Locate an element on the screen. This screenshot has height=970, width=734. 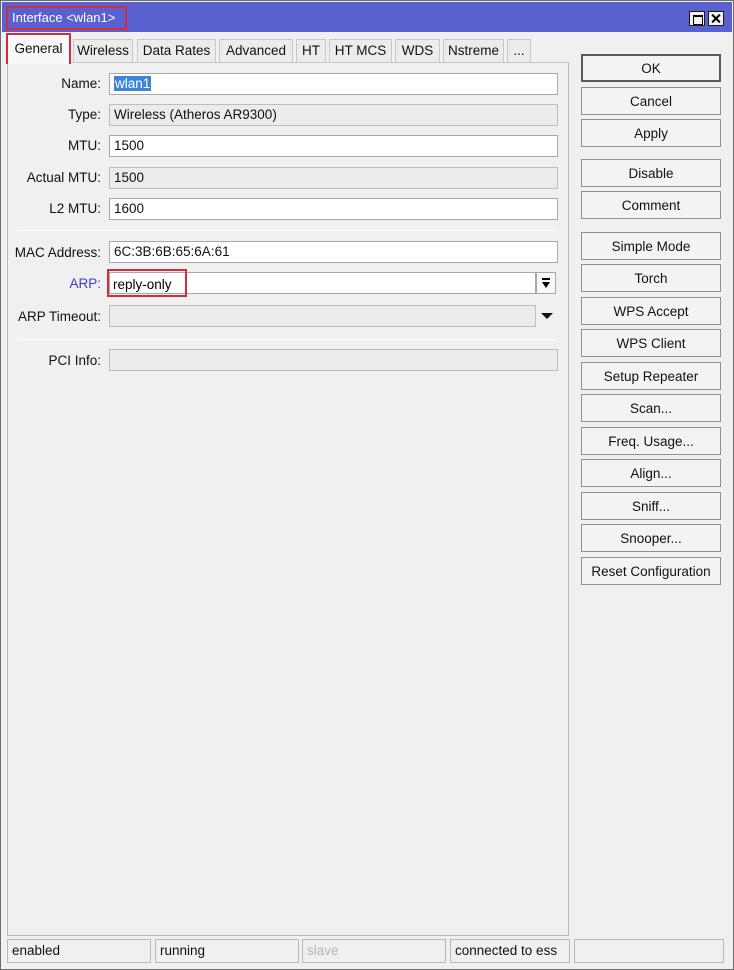
wps-accept-button: WPS Accept is located at coordinates (651, 311).